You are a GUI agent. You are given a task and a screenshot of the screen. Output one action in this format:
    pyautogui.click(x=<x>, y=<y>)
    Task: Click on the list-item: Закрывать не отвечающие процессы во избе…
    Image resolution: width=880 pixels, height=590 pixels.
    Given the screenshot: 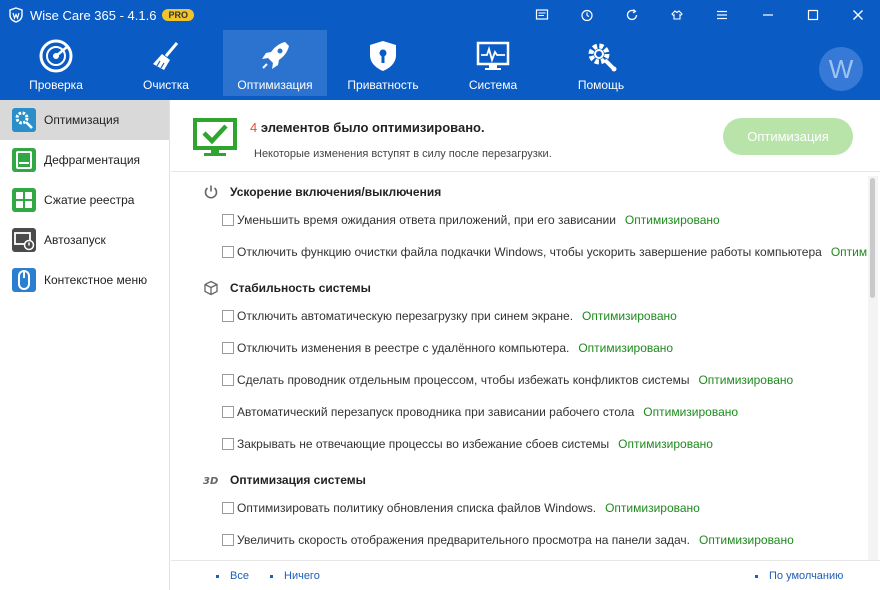 What is the action you would take?
    pyautogui.click(x=519, y=444)
    